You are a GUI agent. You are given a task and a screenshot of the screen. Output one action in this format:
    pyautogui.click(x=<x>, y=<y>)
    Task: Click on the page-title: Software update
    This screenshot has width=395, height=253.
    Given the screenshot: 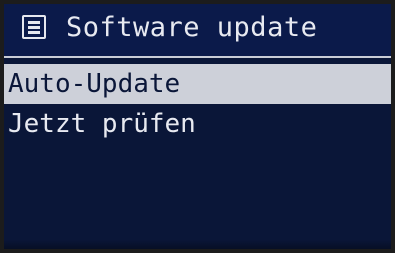 What is the action you would take?
    pyautogui.click(x=192, y=27)
    